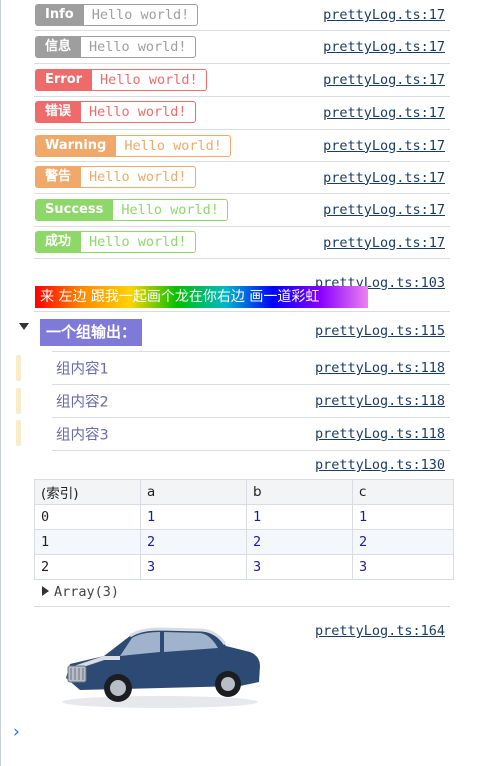 This screenshot has height=766, width=487. Describe the element at coordinates (242, 146) in the screenshot. I see `log-row: Warning Hello world! prettyLog.ts:17` at that location.